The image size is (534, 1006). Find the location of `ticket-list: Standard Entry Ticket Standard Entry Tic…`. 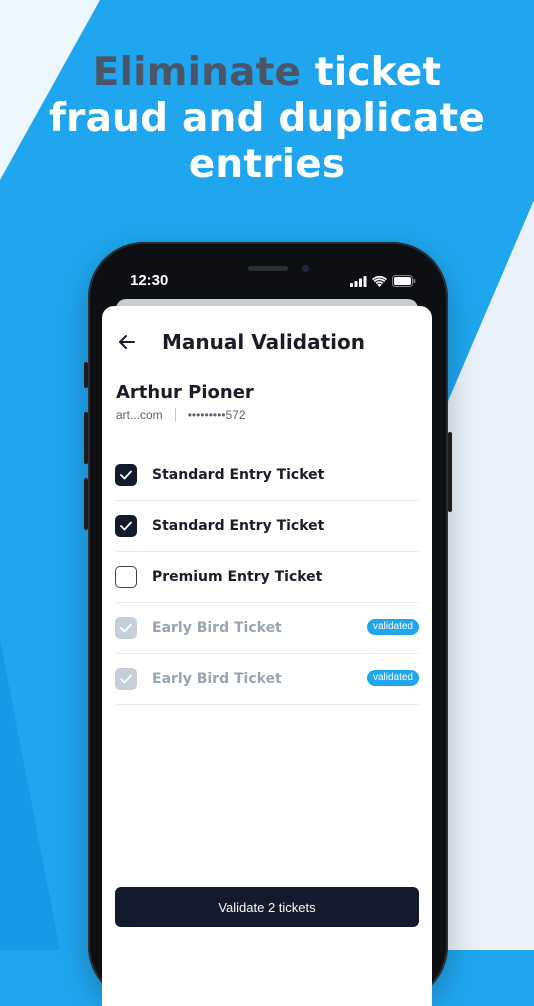

ticket-list: Standard Entry Ticket Standard Entry Tic… is located at coordinates (267, 577).